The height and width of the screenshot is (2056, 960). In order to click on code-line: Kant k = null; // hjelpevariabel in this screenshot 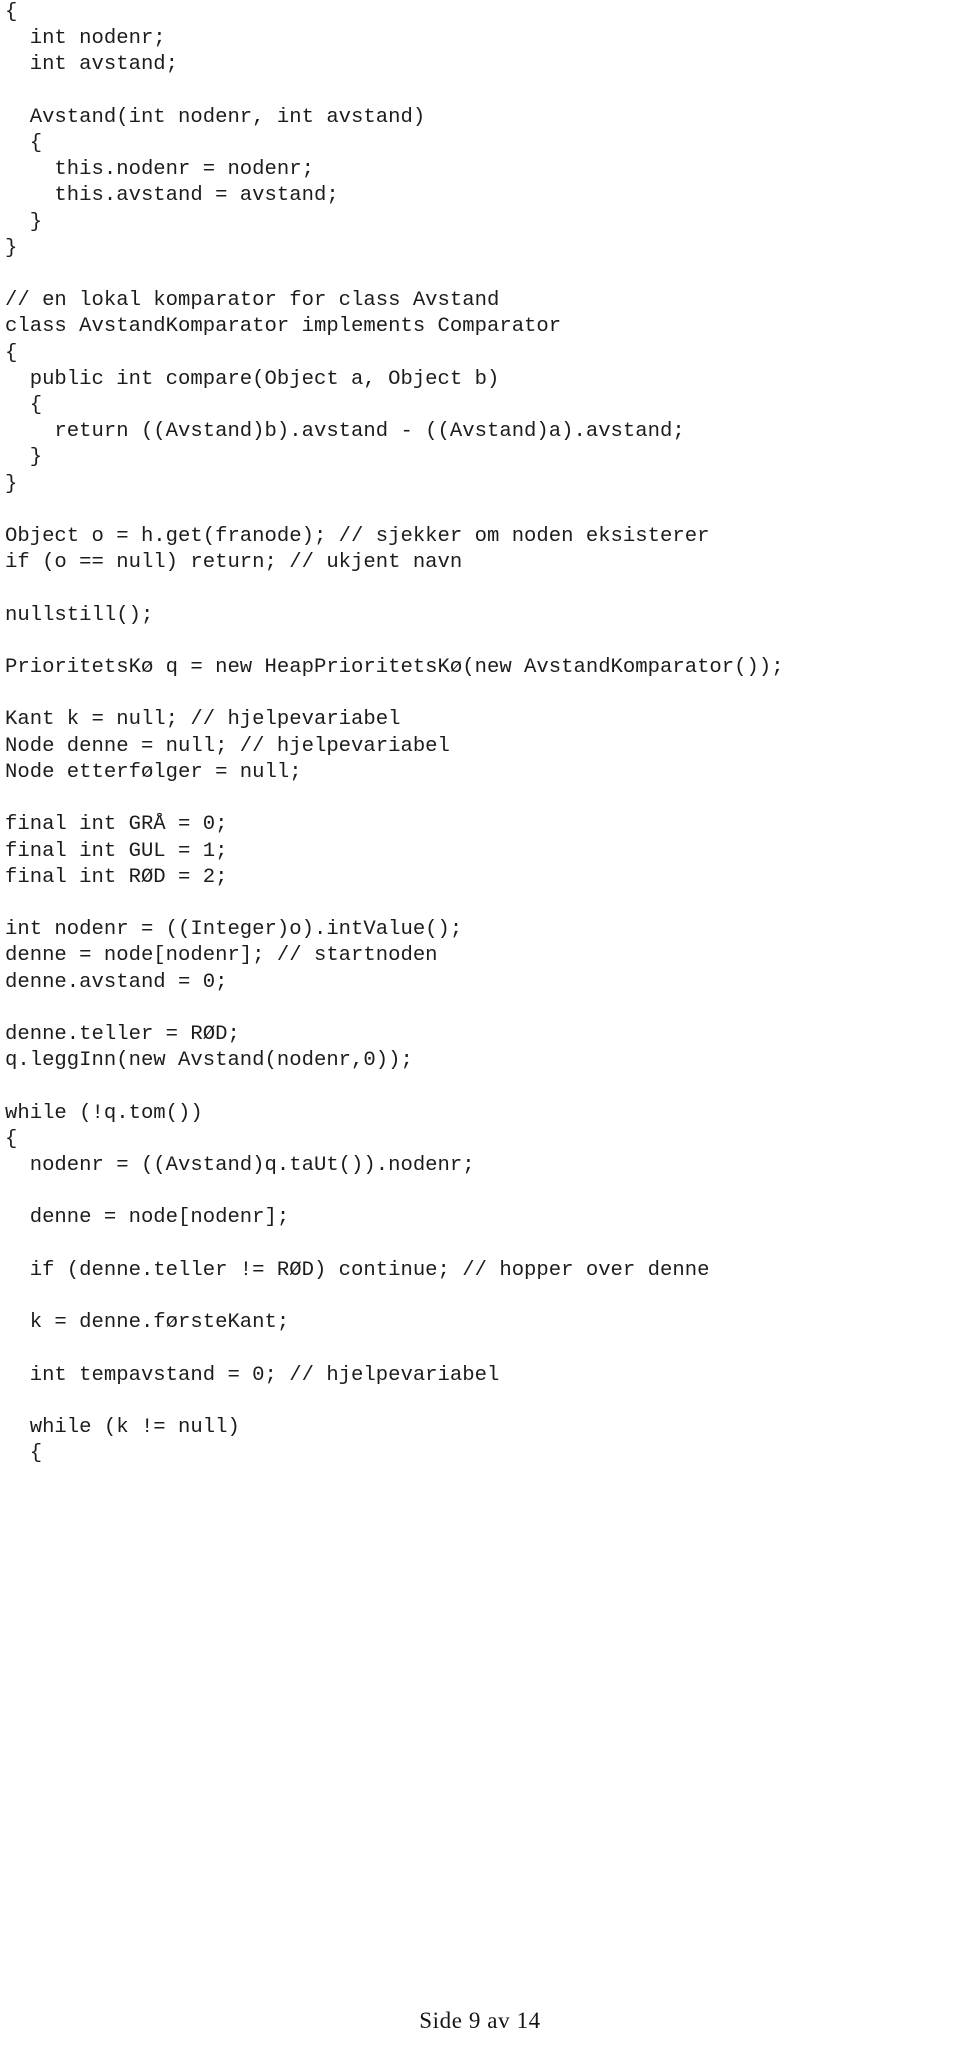, I will do `click(203, 720)`.